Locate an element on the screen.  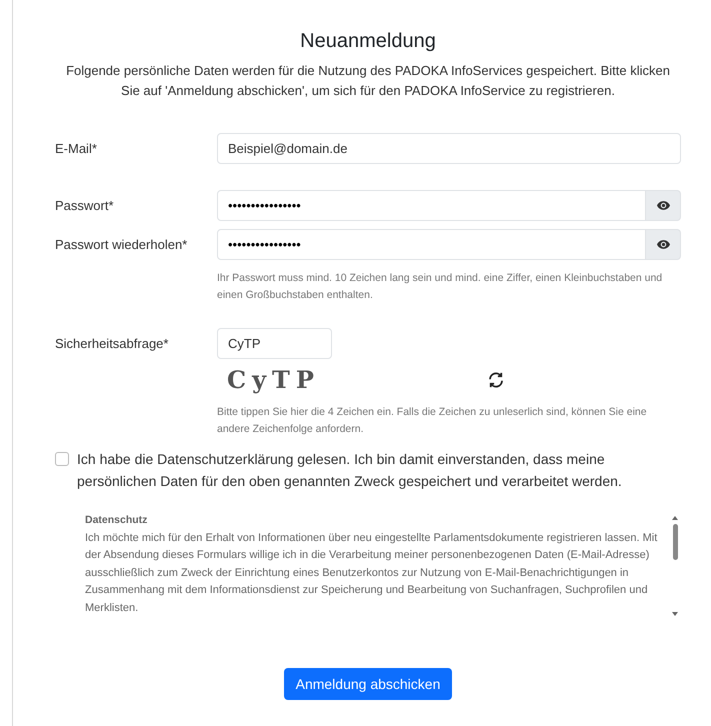
privacy-text: Ich möchte mich für den Erhalt von Informationen über neu eingestellte Parlamentsdokumente registrieren lassen. Mit der Absendung dieses Formulars willige ich in die Verarbeitung meiner personenbezogenen Daten (E-Mail-Adresse) ausschließlich zum Zweck der Einrichtung eines Benutzerkontos zur Nutzung von E-Mail-Benachrichtigungen in Zusammenhang mit dem Informationsdienst zur Speicherung und Bearbeitung von Suchanfragen, Suchprofilen und Merklisten. is located at coordinates (371, 573).